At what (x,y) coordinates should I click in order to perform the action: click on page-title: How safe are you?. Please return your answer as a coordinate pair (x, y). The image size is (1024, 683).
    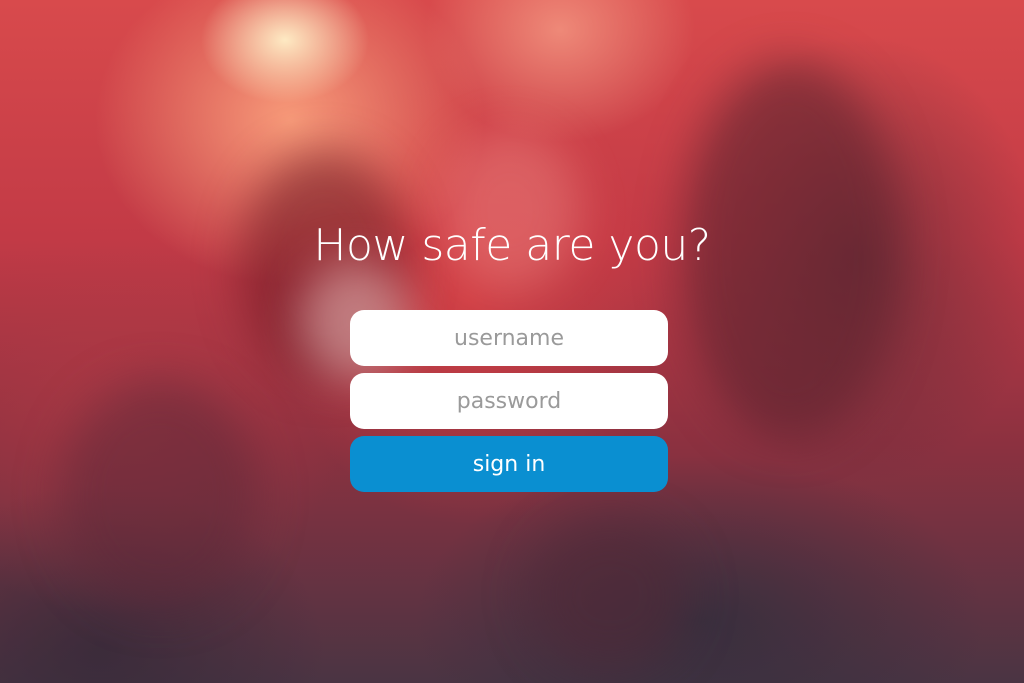
    Looking at the image, I should click on (512, 245).